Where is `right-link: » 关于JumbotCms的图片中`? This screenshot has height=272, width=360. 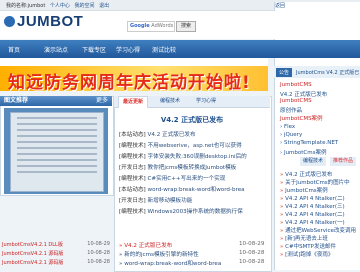
right-link: » 关于JumbotCms的图片中 is located at coordinates (315, 182).